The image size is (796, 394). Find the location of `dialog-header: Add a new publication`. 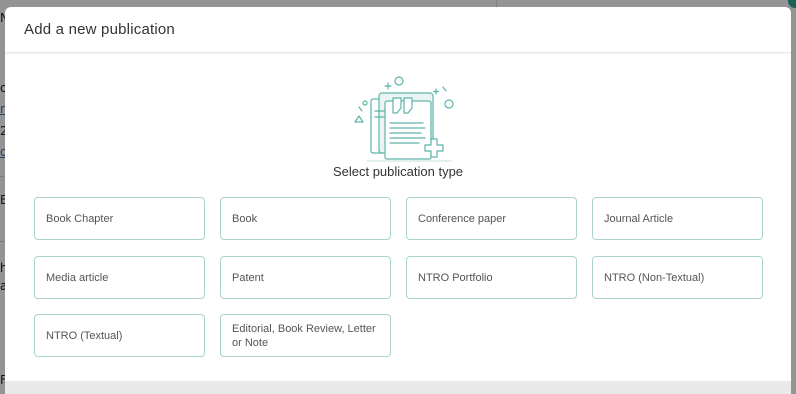

dialog-header: Add a new publication is located at coordinates (398, 30).